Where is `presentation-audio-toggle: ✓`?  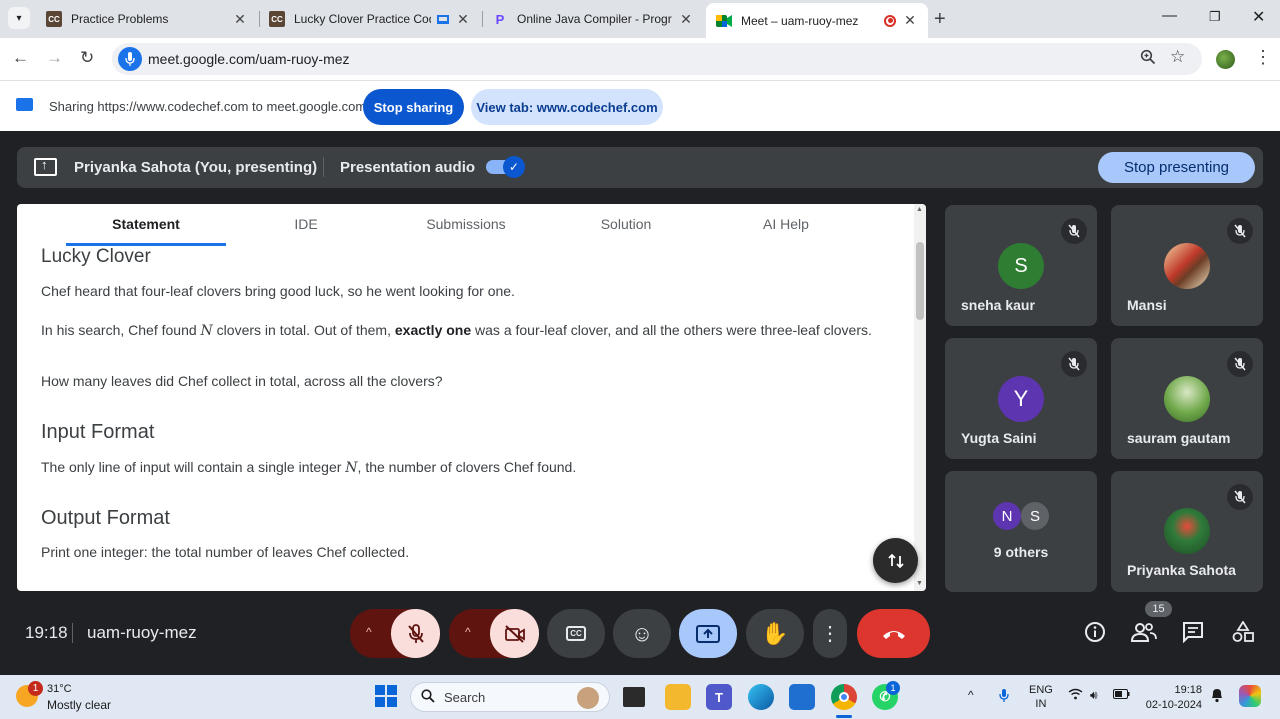 presentation-audio-toggle: ✓ is located at coordinates (505, 167).